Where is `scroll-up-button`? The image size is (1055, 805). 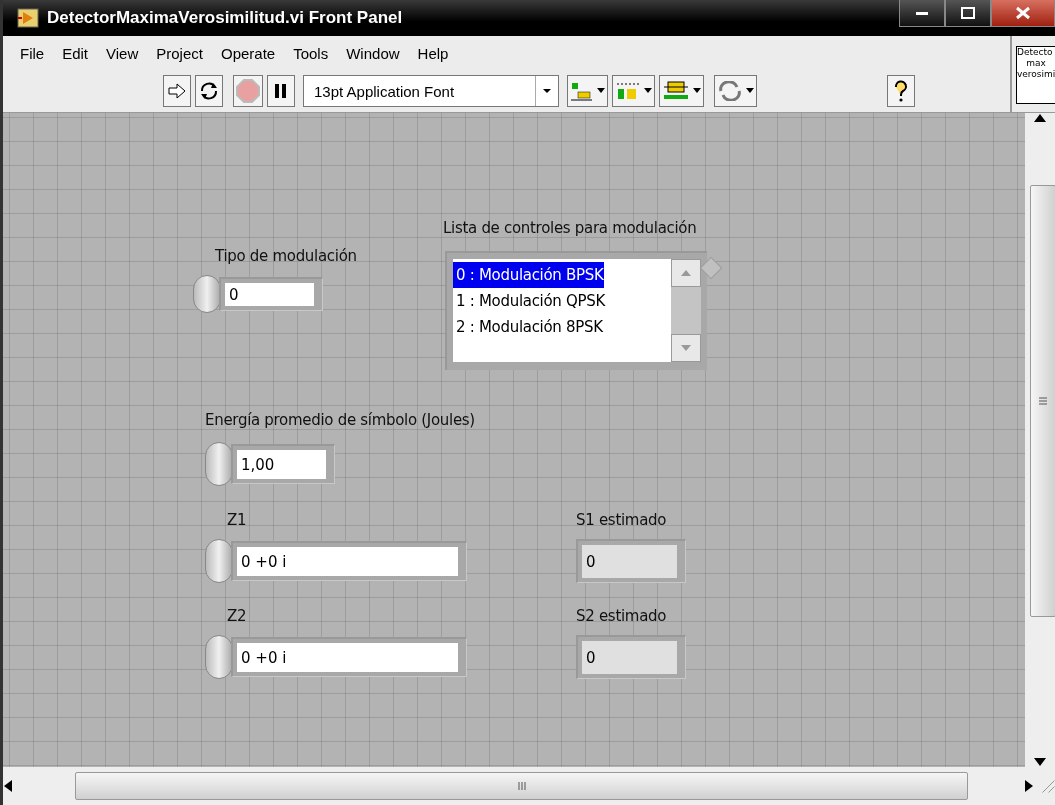 scroll-up-button is located at coordinates (686, 273).